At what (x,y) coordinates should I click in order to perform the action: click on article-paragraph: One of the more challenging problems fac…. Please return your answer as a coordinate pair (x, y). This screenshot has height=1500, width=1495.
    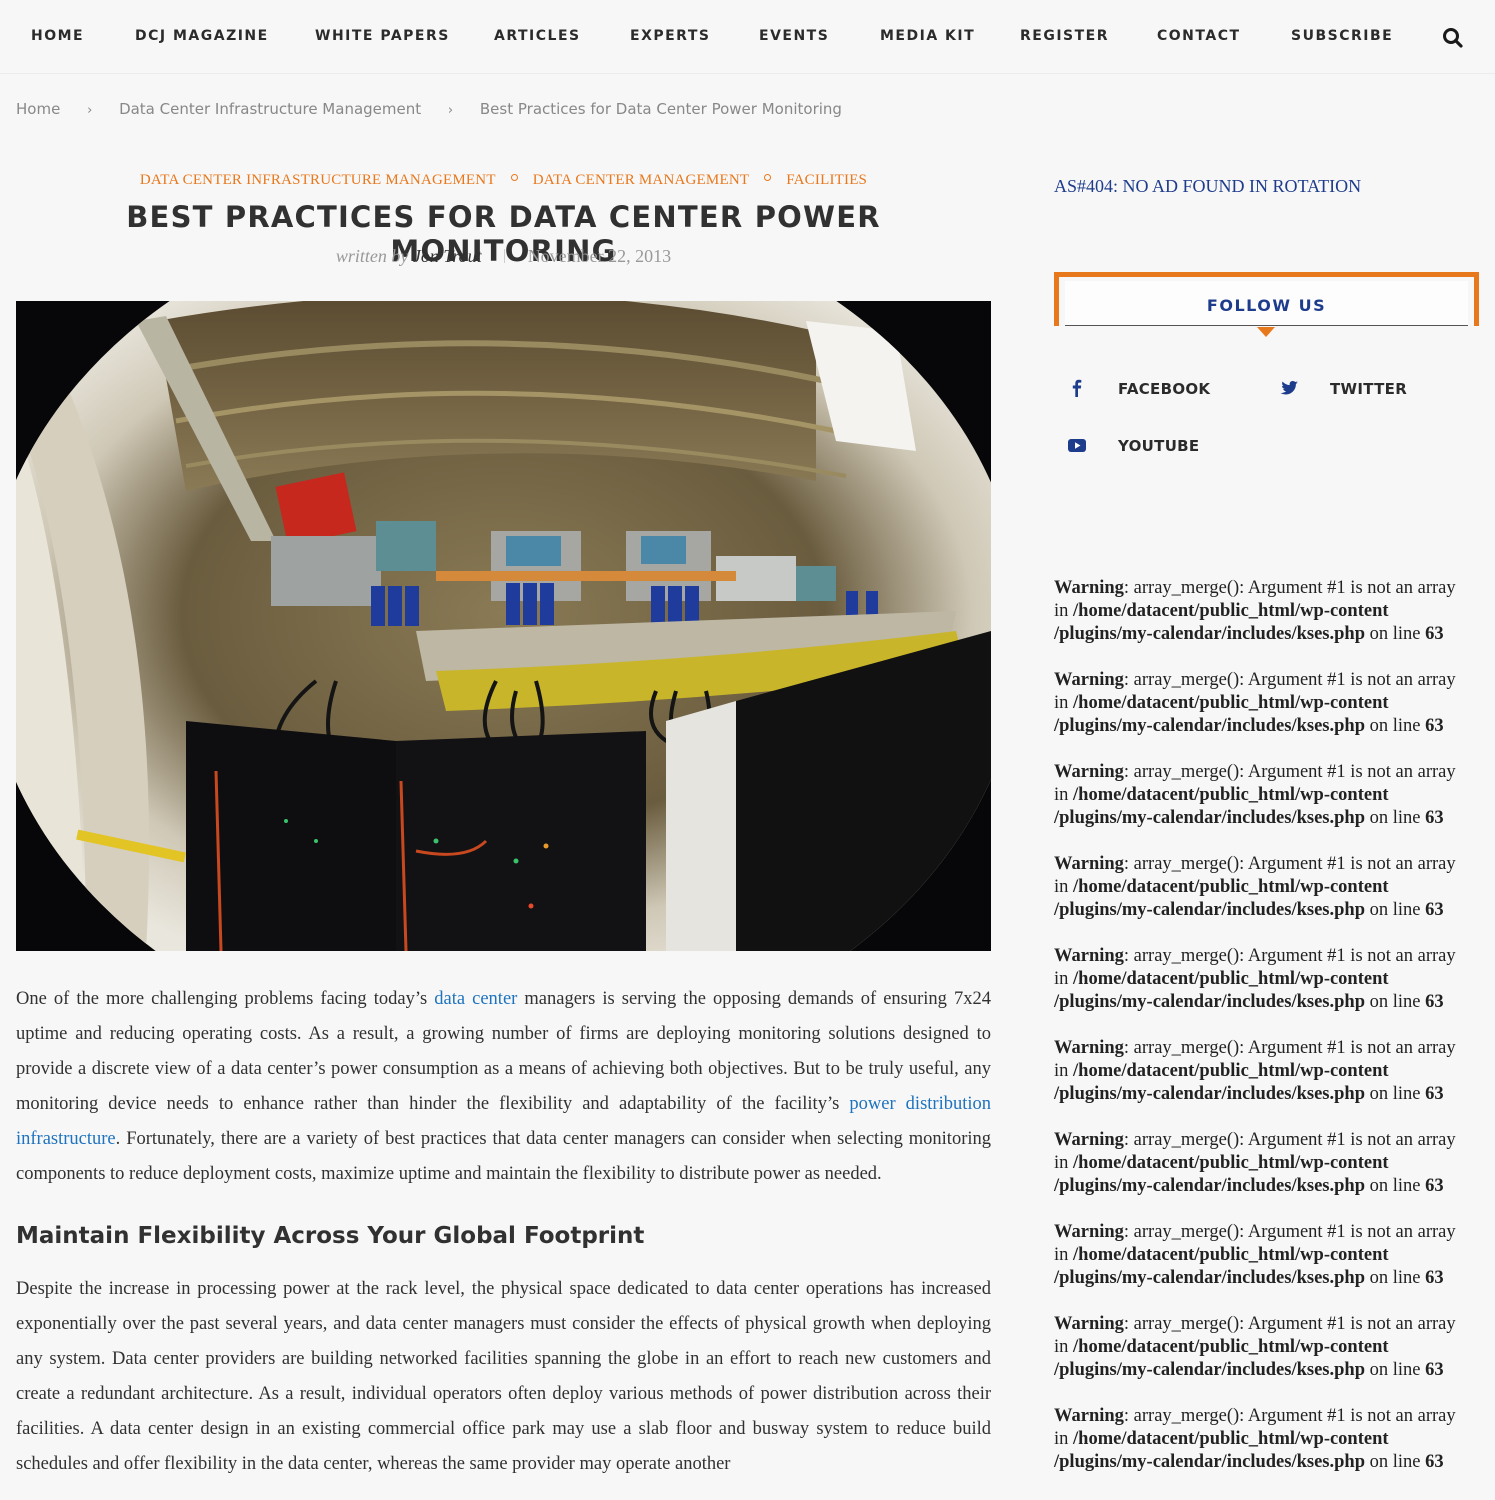
    Looking at the image, I should click on (503, 1087).